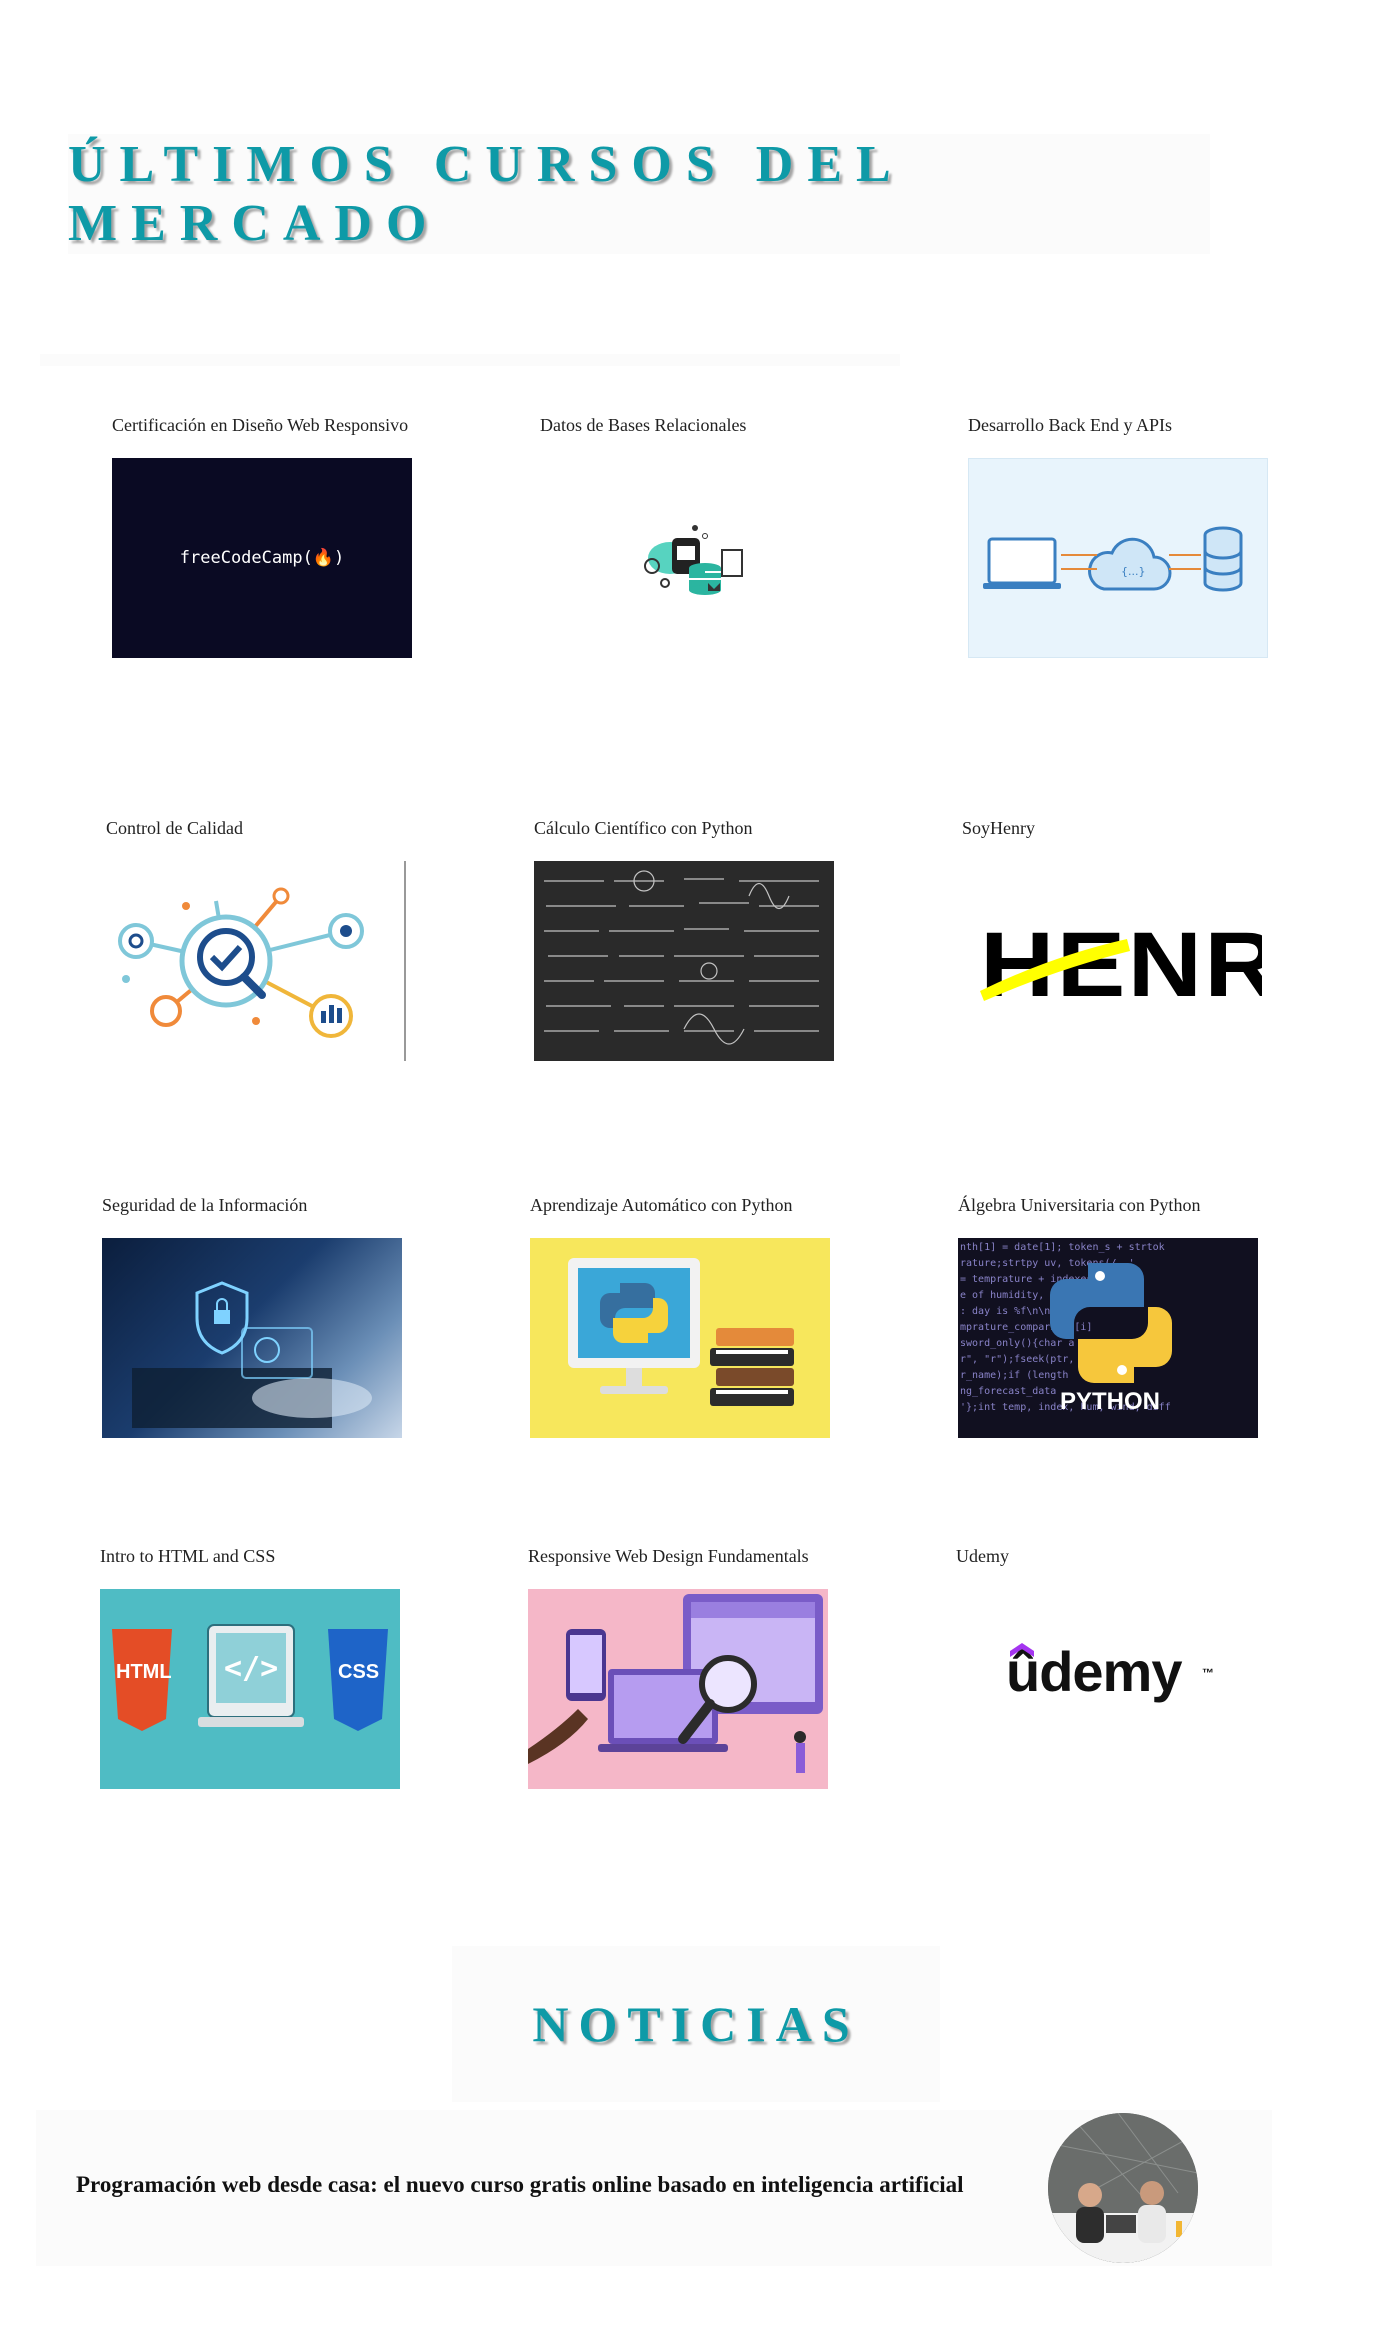  I want to click on svg-text:: day is %f\n\n: : day is %f\n\n, so click(1005, 1311).